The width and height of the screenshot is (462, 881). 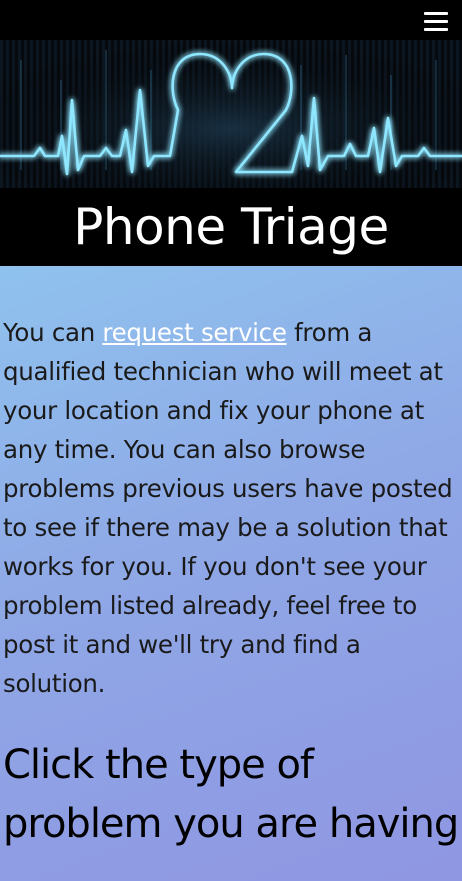 I want to click on intro-text-before: You can, so click(x=53, y=332).